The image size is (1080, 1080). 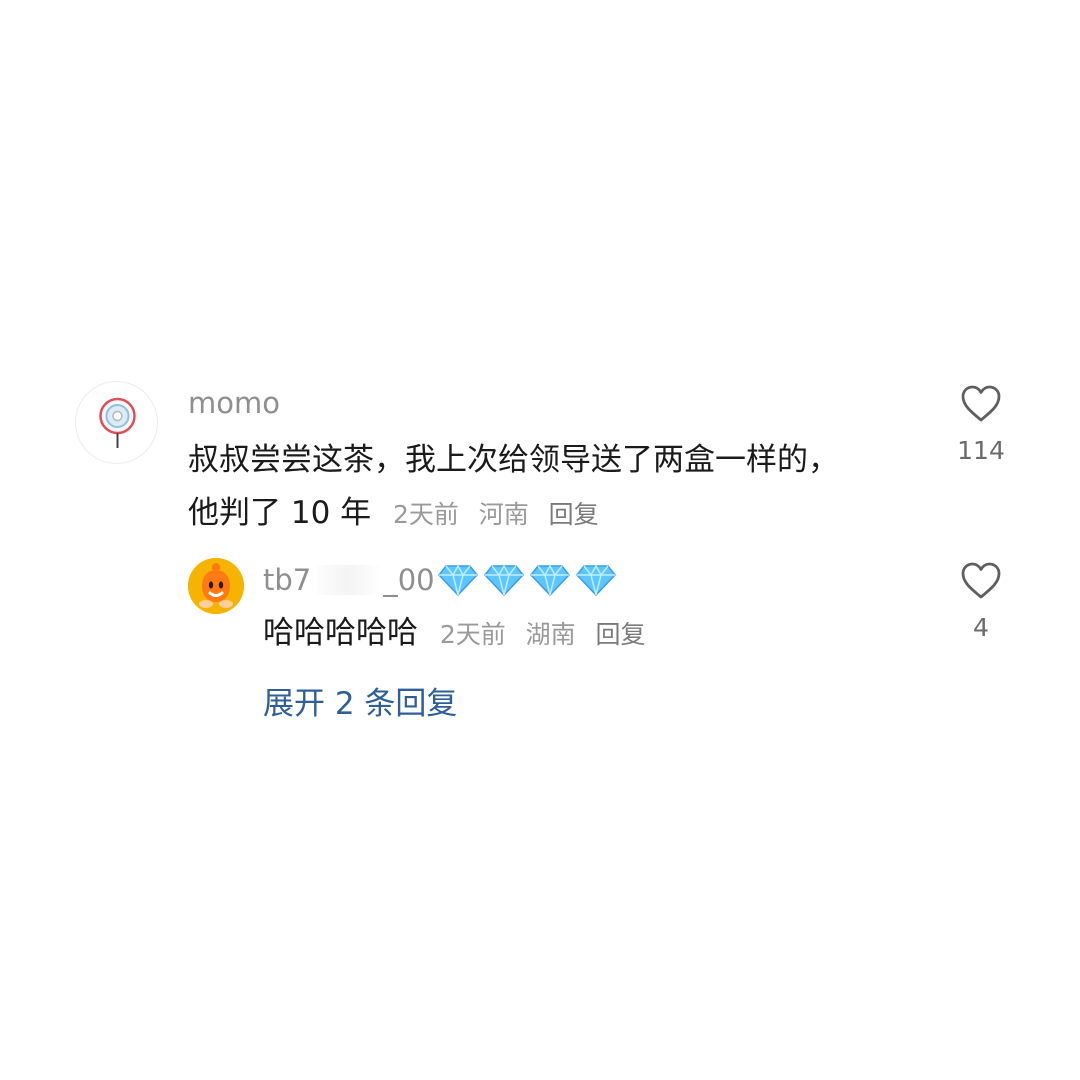 I want to click on reply-avatar, so click(x=216, y=586).